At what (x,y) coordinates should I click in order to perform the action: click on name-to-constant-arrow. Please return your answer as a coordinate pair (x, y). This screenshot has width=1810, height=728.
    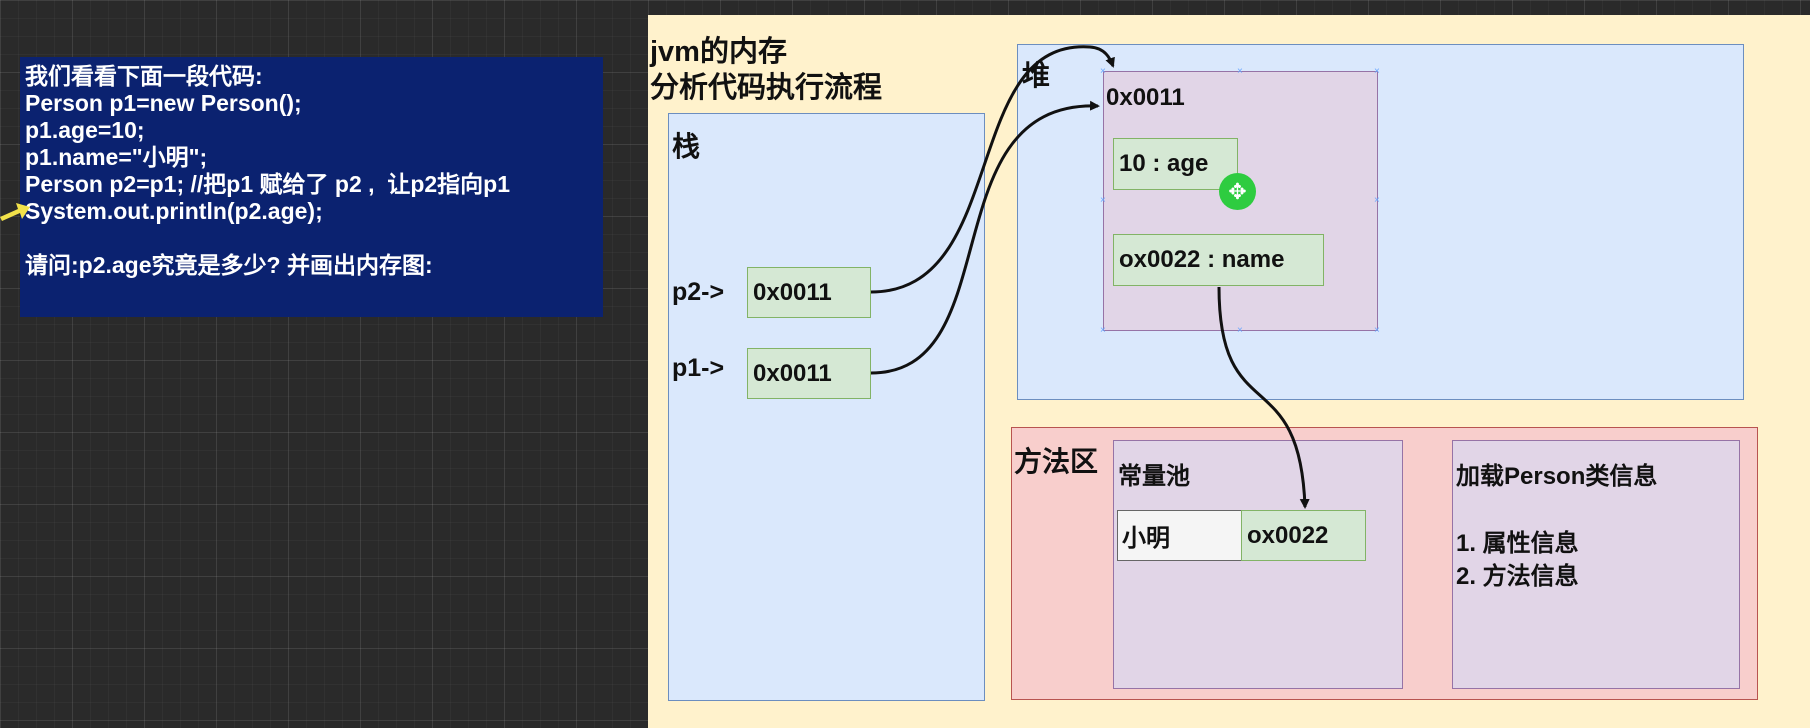
    Looking at the image, I should click on (1263, 397).